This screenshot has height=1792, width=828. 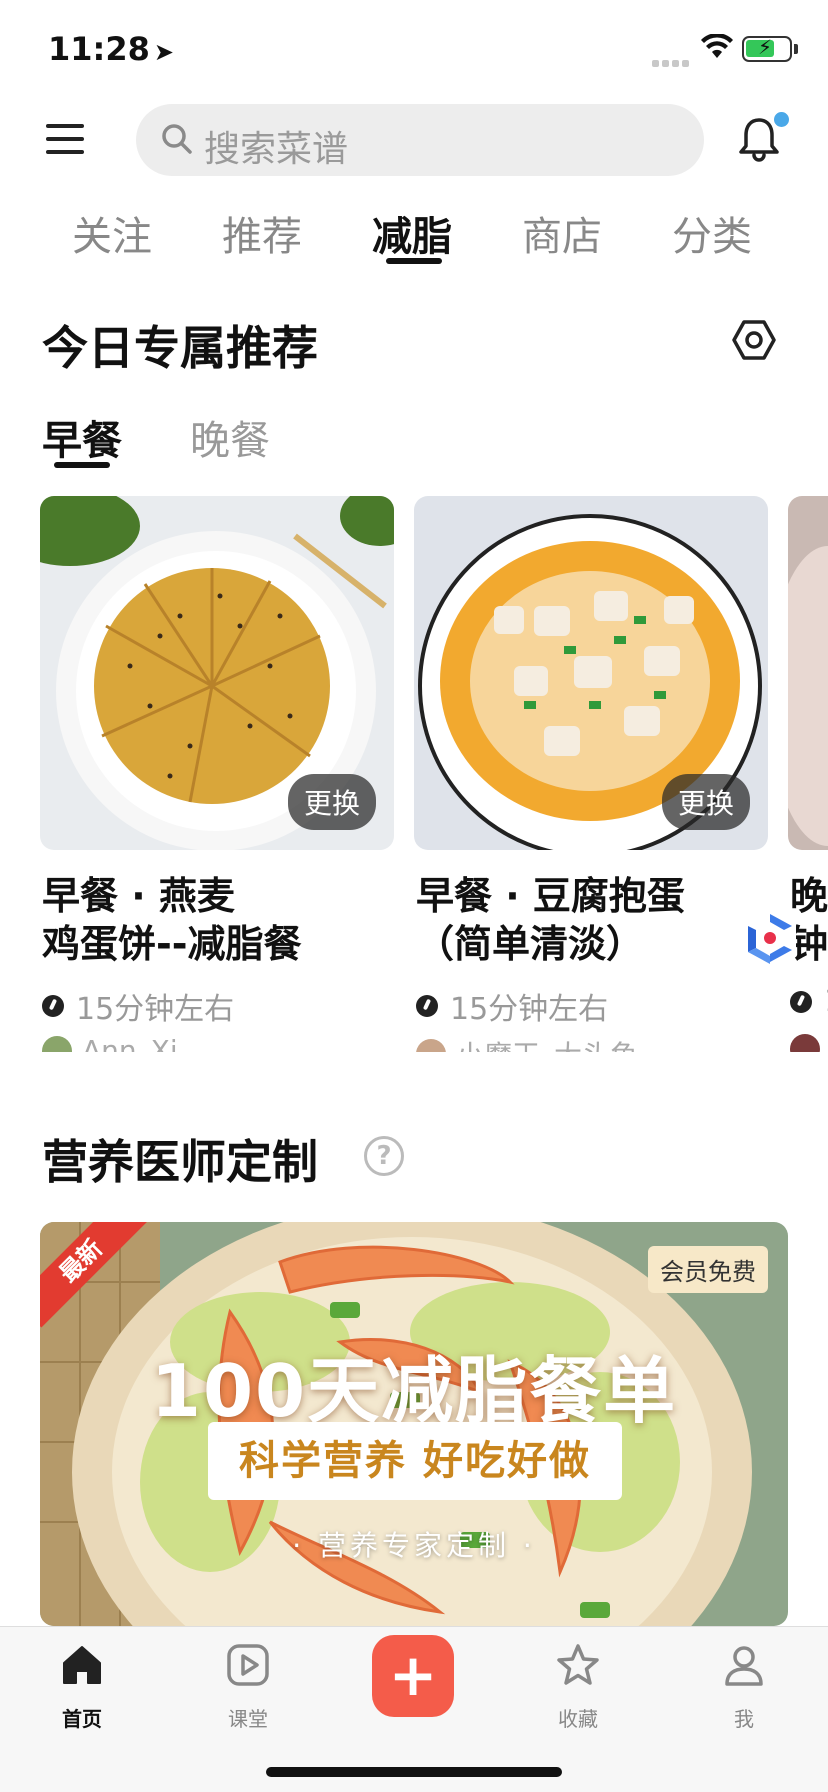 I want to click on play-icon, so click(x=248, y=1665).